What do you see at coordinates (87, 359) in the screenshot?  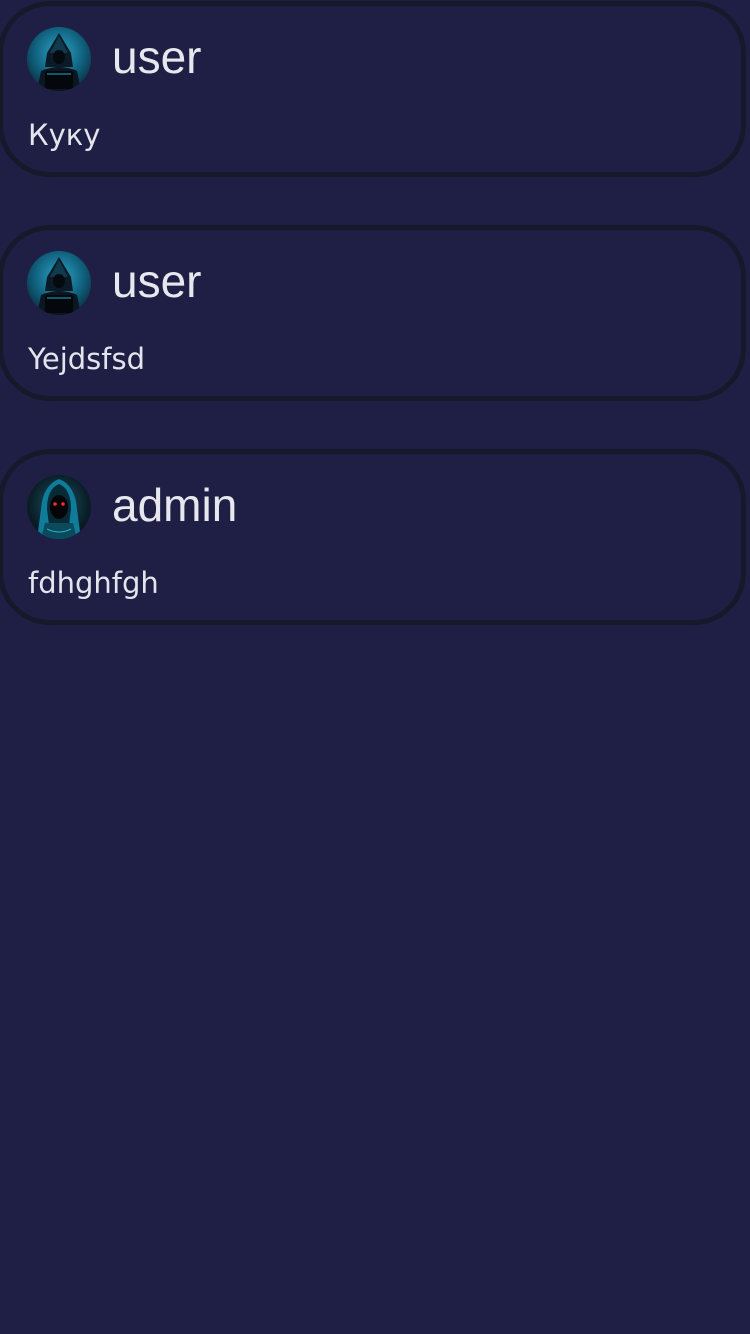 I see `post-text: Yejdsfsd` at bounding box center [87, 359].